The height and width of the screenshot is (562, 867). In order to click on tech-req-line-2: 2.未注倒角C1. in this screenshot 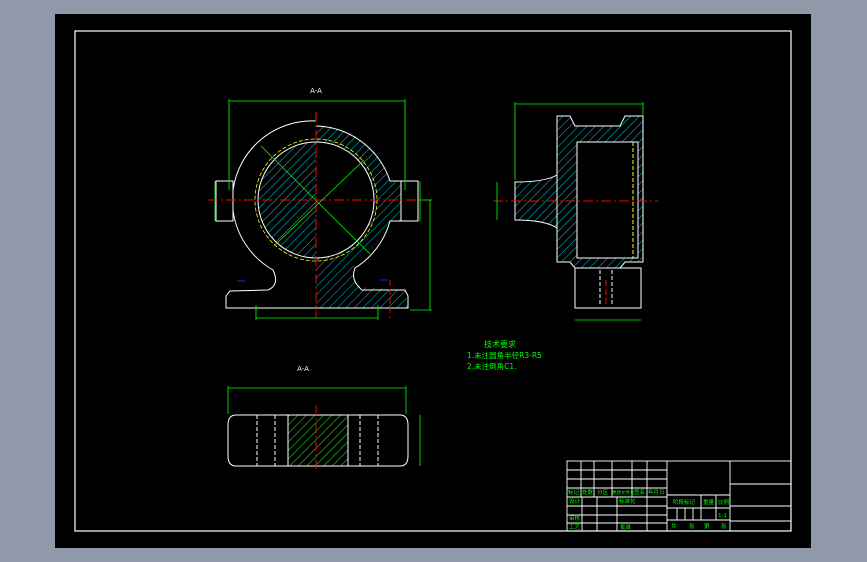, I will do `click(492, 366)`.